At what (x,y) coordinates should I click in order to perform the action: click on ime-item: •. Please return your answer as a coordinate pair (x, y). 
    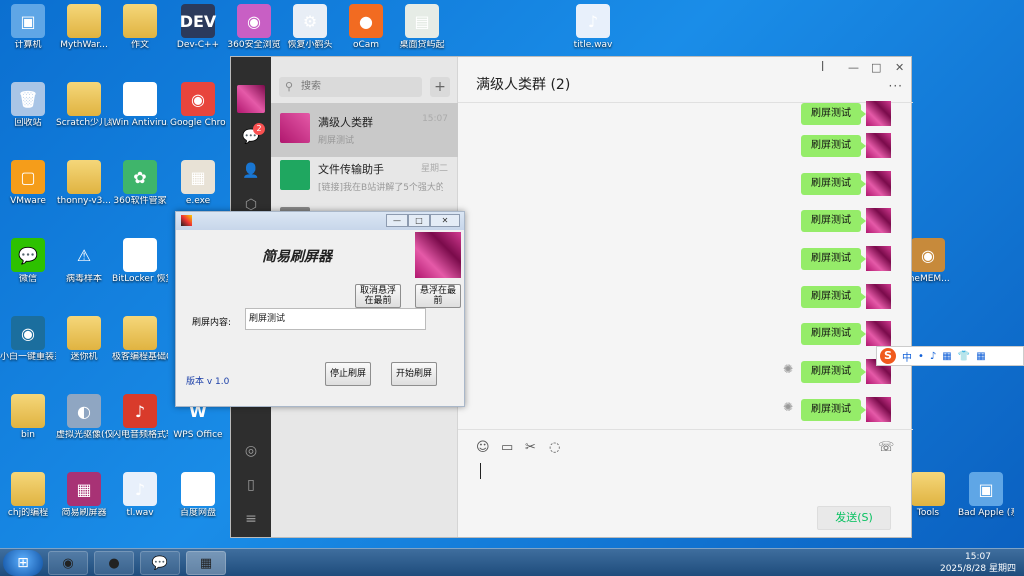
    Looking at the image, I should click on (921, 356).